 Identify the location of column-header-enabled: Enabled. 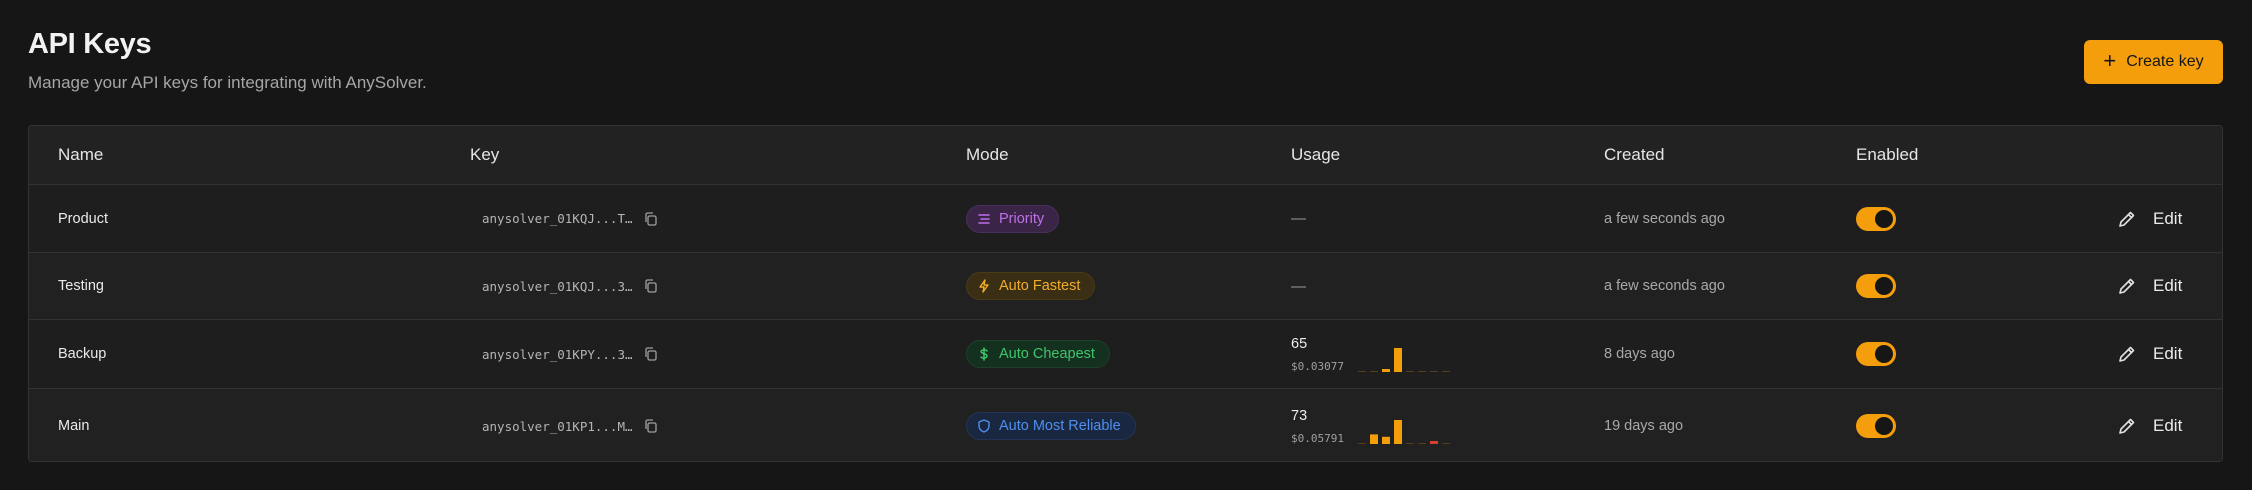
(1887, 155).